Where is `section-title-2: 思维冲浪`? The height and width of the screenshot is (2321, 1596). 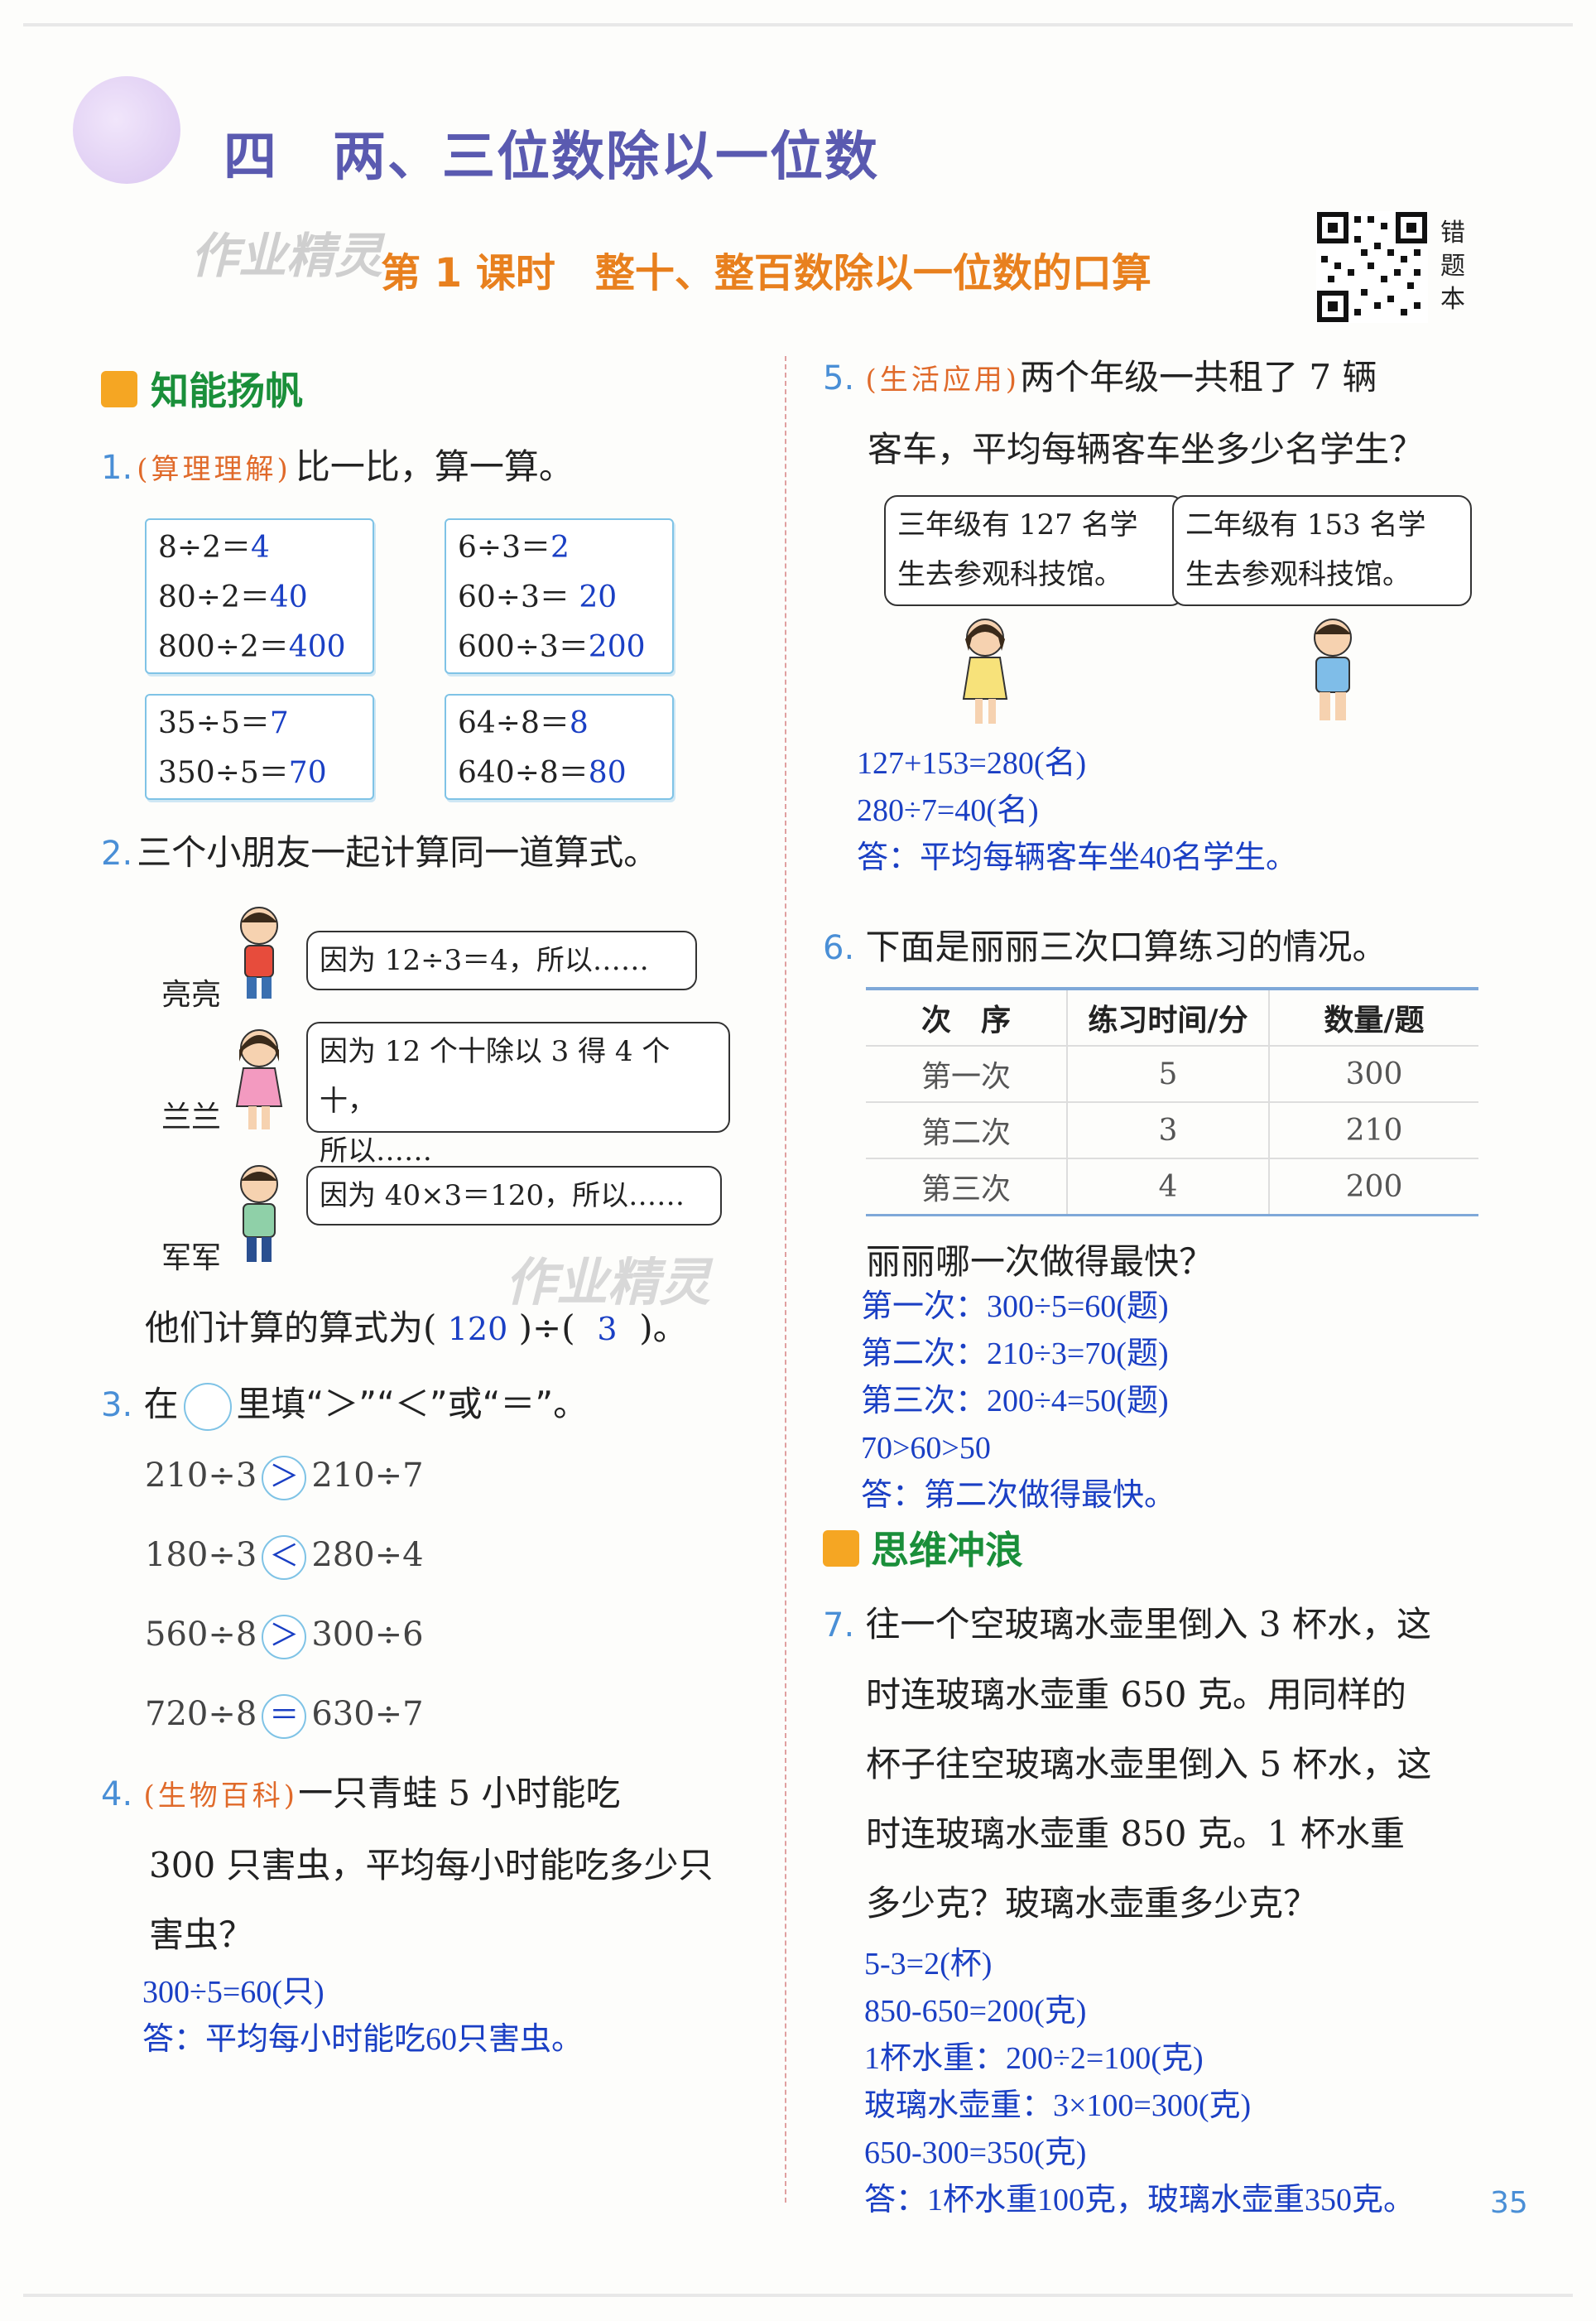
section-title-2: 思维冲浪 is located at coordinates (947, 1550).